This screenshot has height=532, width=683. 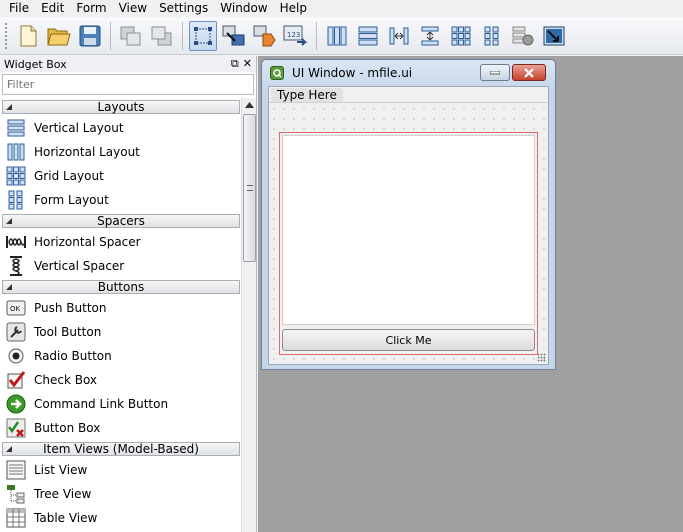 What do you see at coordinates (121, 176) in the screenshot?
I see `widget-item-grid-layout: Grid Layout` at bounding box center [121, 176].